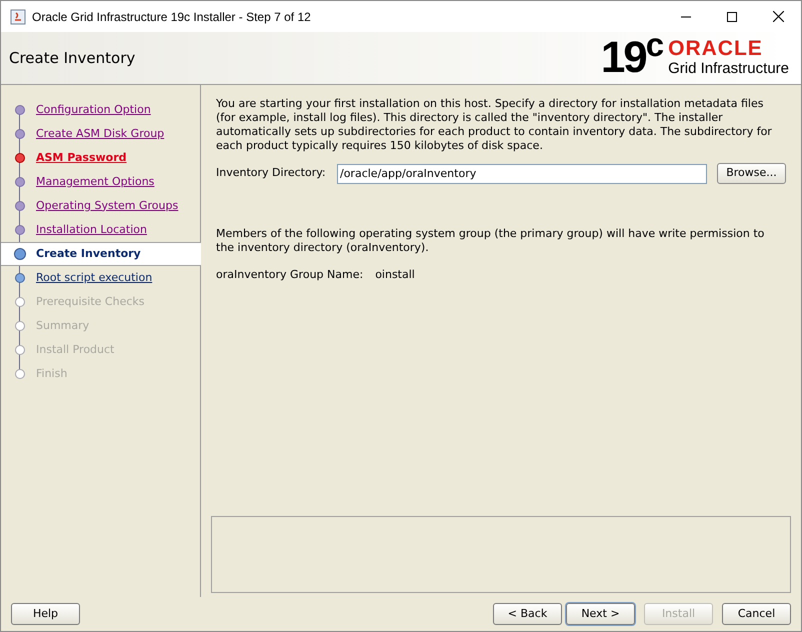 The height and width of the screenshot is (632, 802). What do you see at coordinates (716, 49) in the screenshot?
I see `brand-logo: ORACLE` at bounding box center [716, 49].